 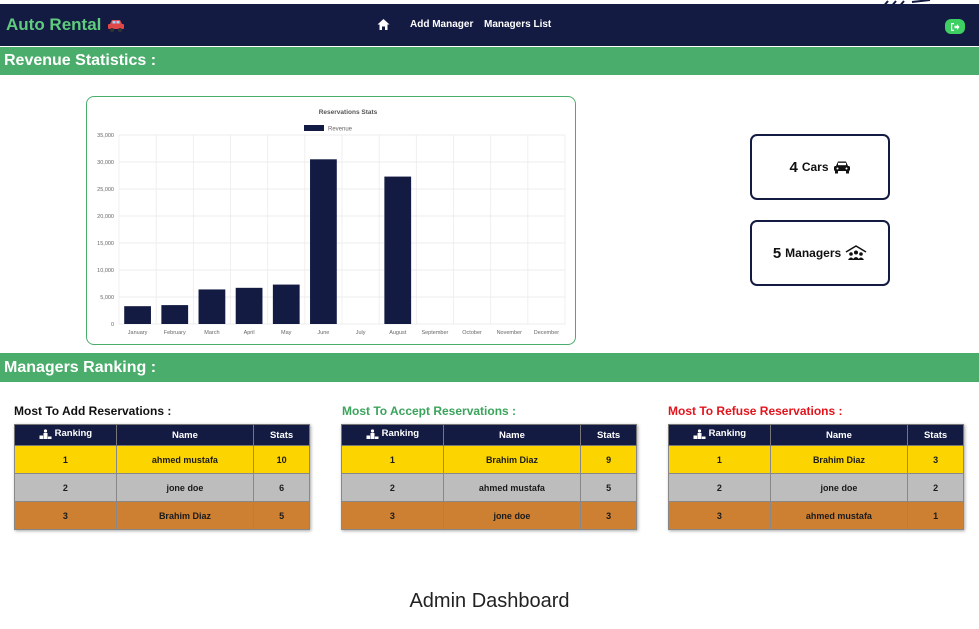 I want to click on cell-stats: 1, so click(x=935, y=515).